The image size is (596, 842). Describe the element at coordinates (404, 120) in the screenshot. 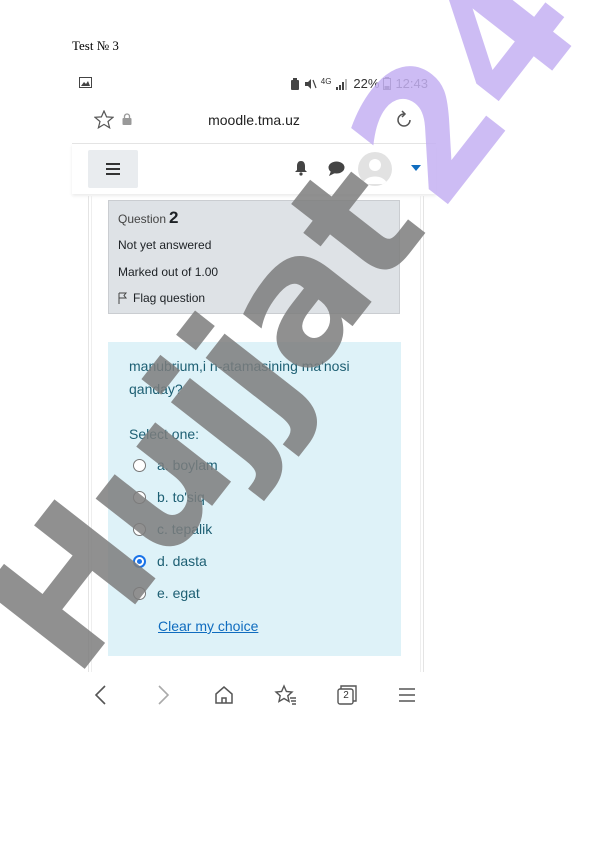

I see `reload-icon` at that location.